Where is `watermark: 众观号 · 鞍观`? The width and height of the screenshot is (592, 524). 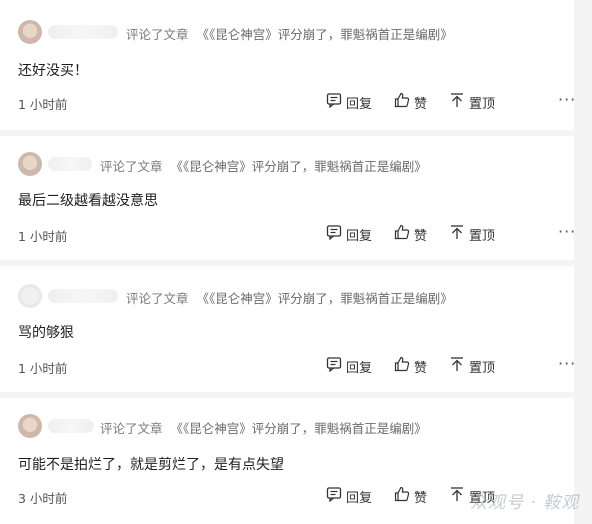 watermark: 众观号 · 鞍观 is located at coordinates (525, 503).